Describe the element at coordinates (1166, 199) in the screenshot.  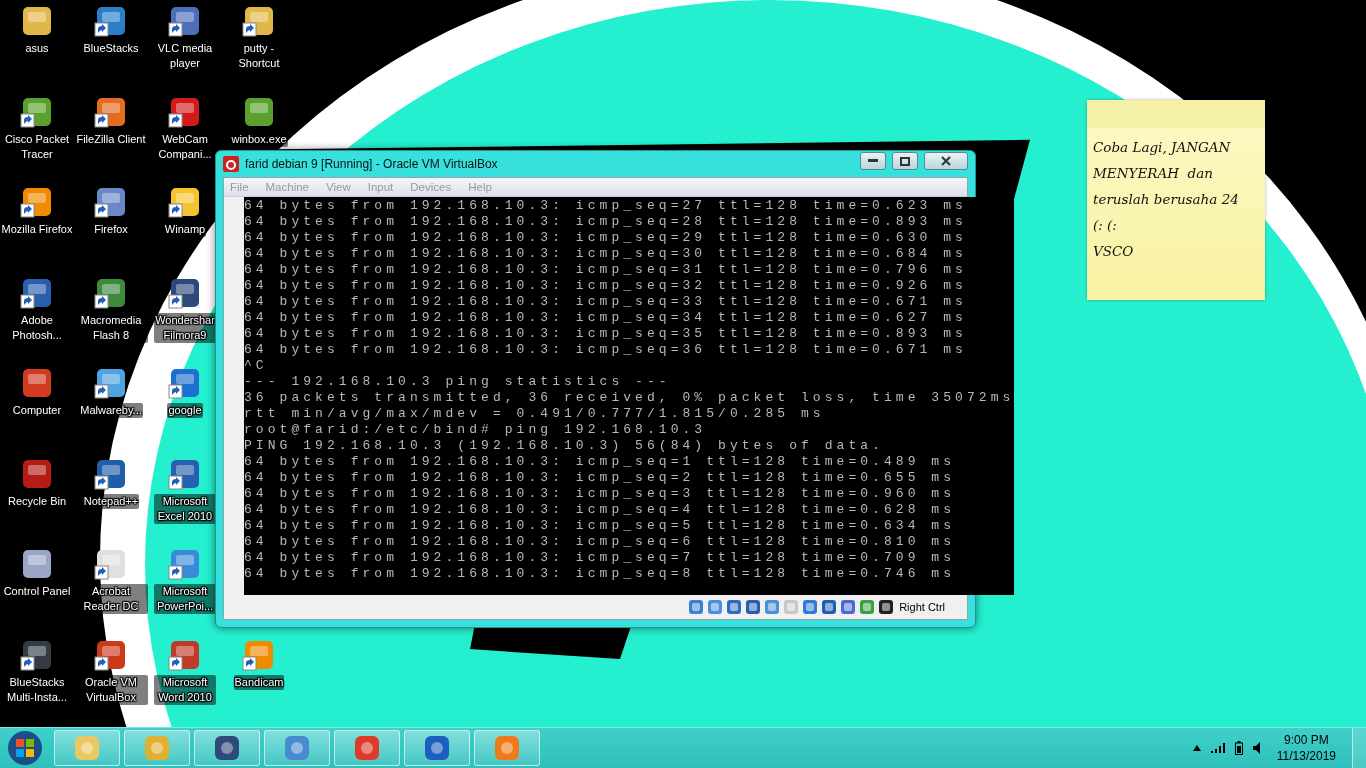
I see `note-text: teruslah berusaha 24` at that location.